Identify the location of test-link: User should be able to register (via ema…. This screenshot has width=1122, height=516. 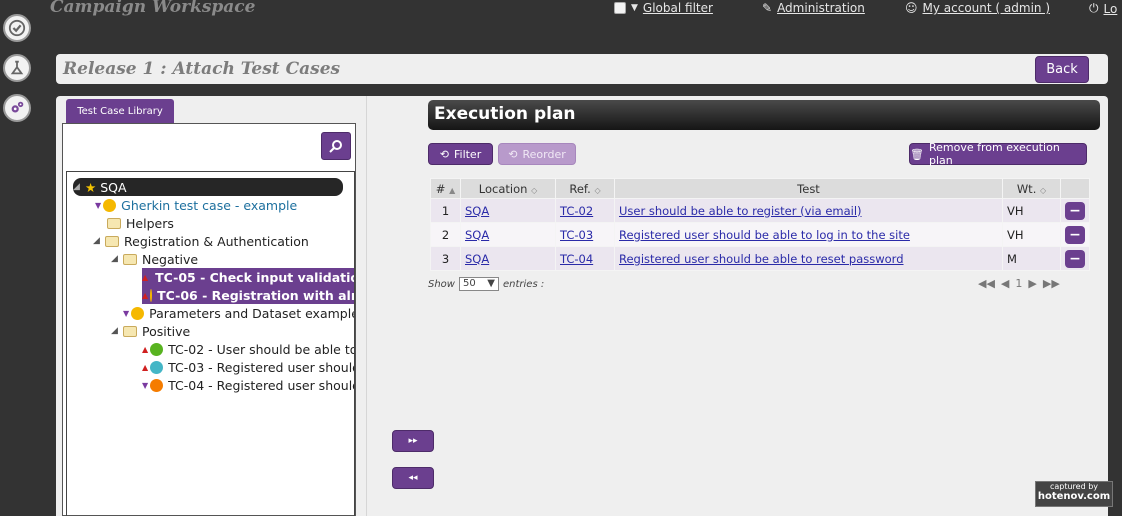
(740, 211).